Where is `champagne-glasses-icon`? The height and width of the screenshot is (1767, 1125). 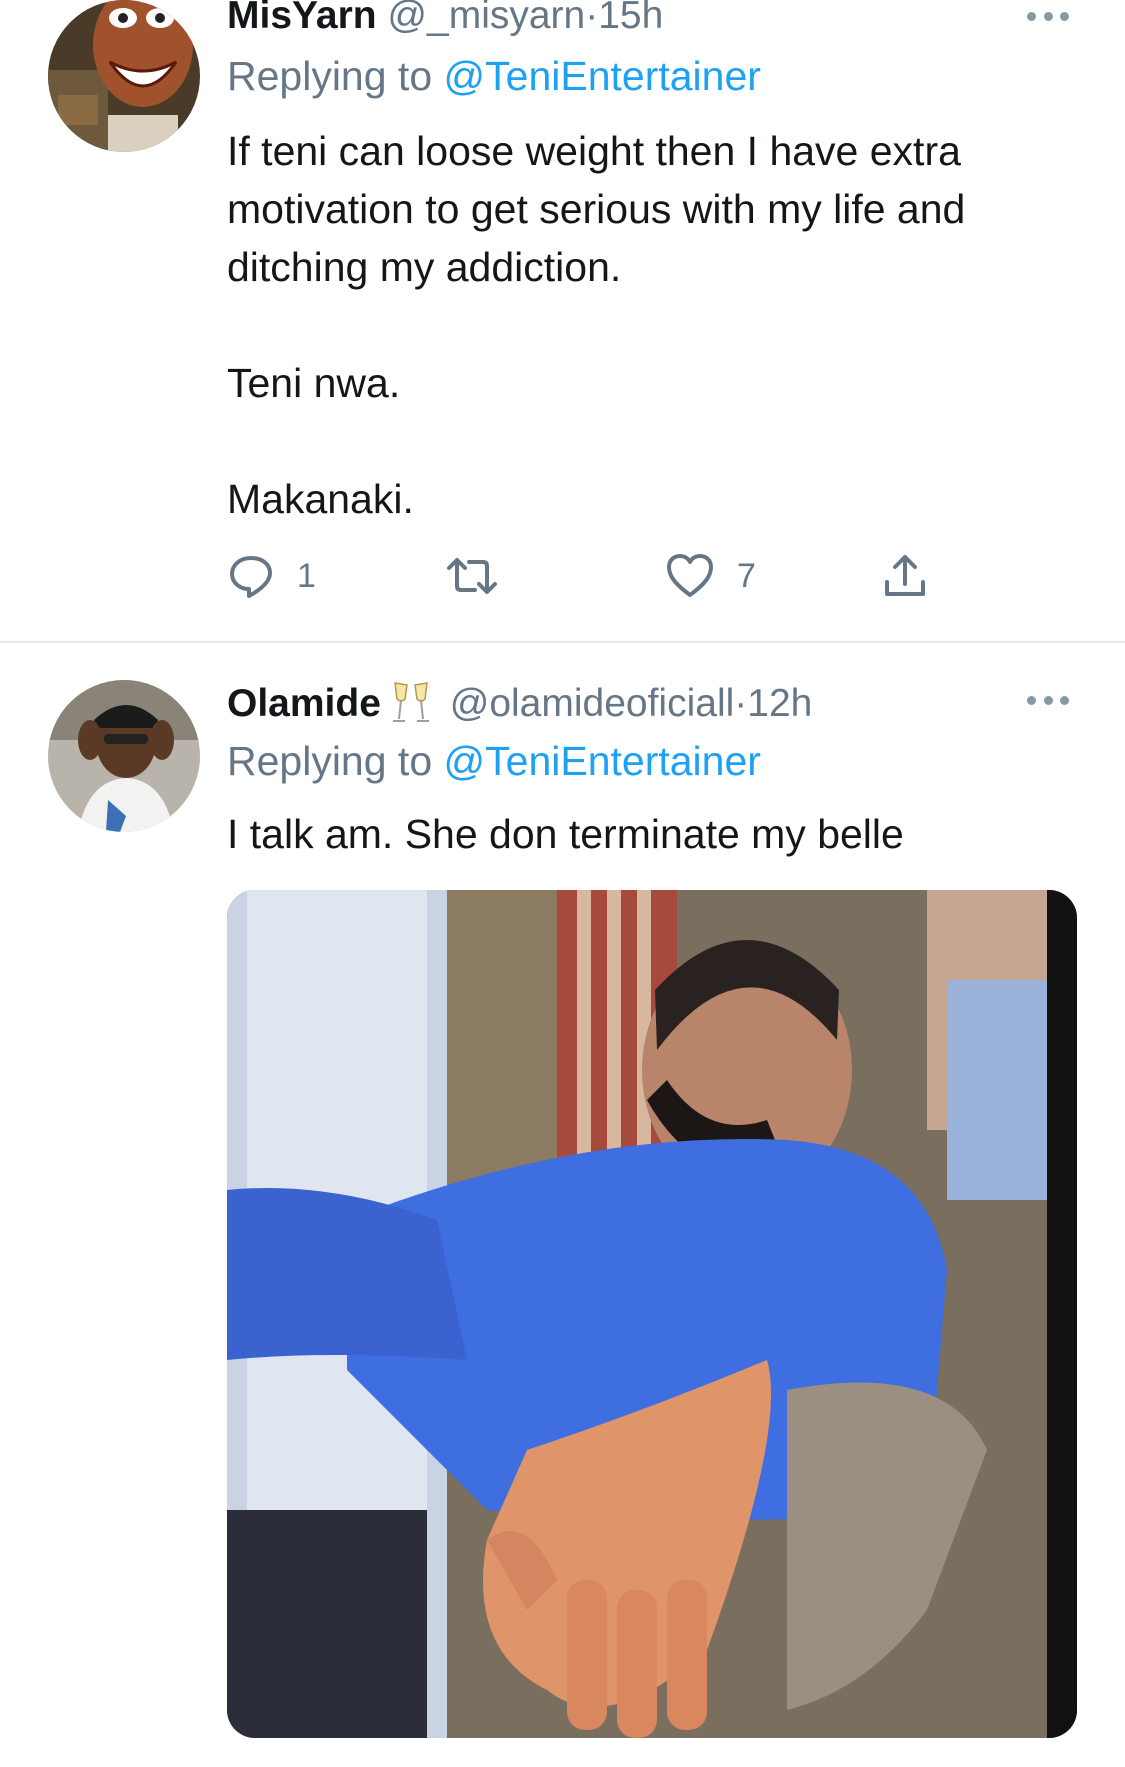 champagne-glasses-icon is located at coordinates (411, 705).